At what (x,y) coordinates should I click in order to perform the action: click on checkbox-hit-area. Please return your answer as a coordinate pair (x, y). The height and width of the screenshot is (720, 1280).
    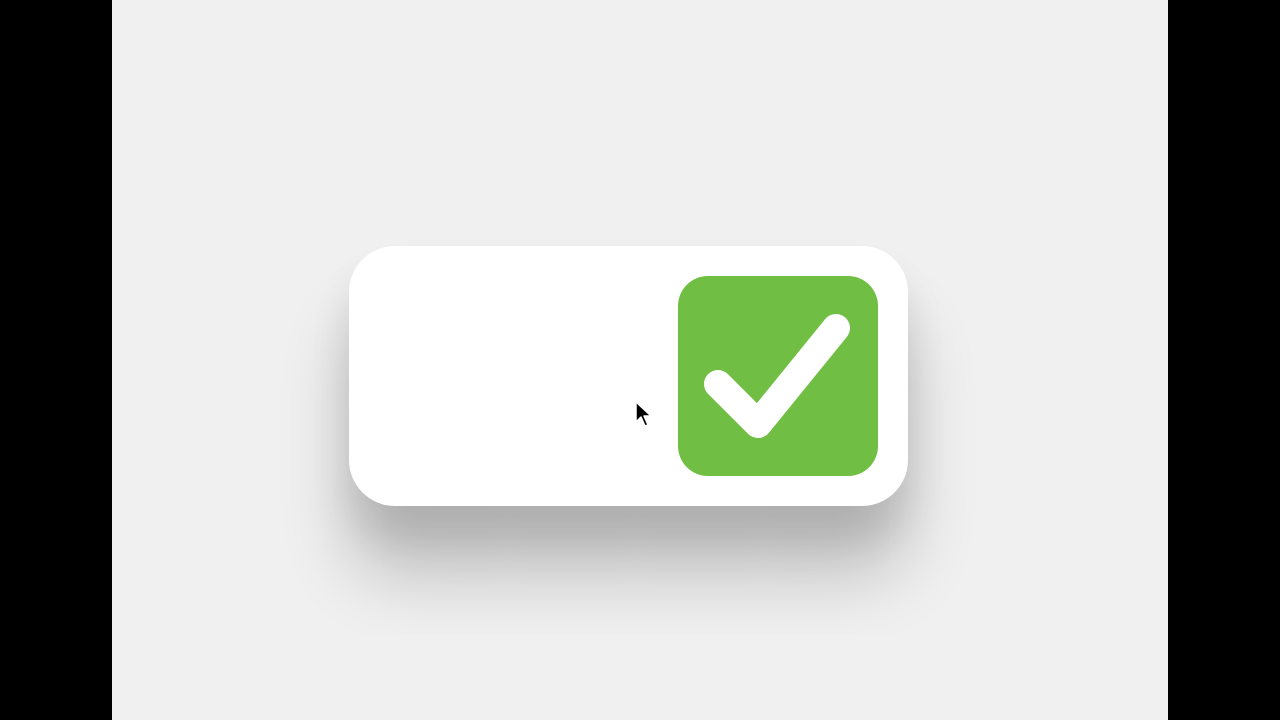
    Looking at the image, I should click on (509, 376).